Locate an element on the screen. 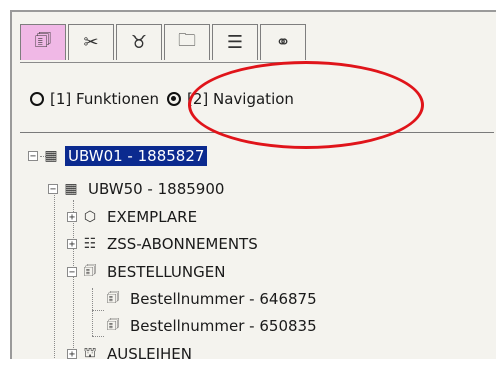  tab-binoculars: ⚭ is located at coordinates (283, 42).